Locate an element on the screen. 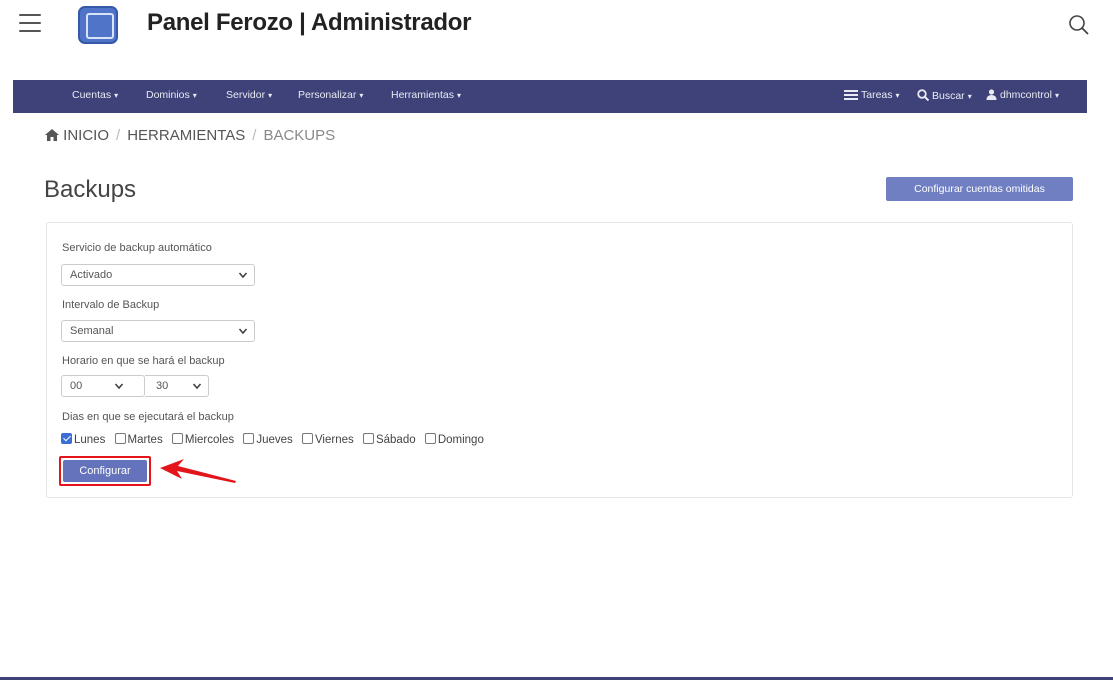 Image resolution: width=1113 pixels, height=680 pixels. nav-dominios: Dominios ▾ is located at coordinates (171, 95).